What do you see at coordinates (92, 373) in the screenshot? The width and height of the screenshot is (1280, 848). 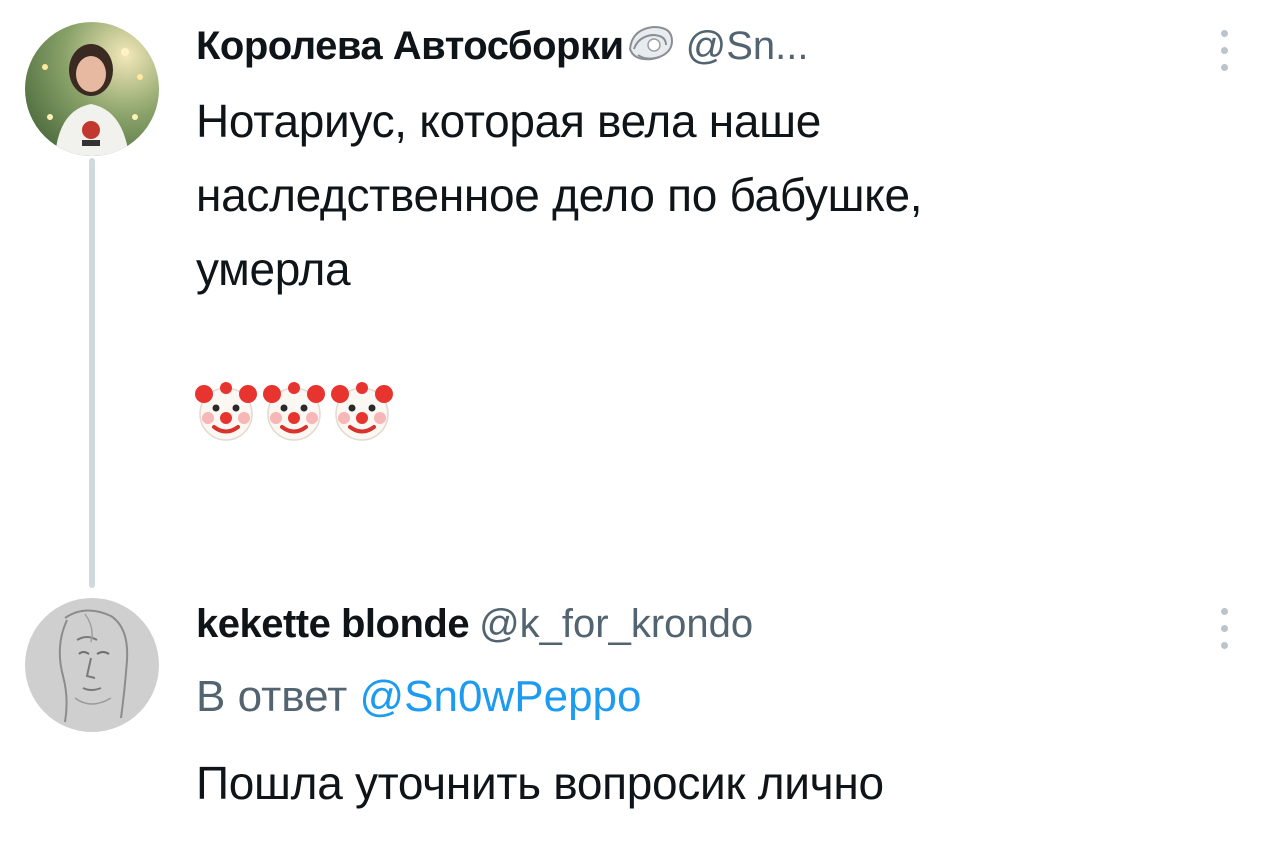 I see `thread-connector-line` at bounding box center [92, 373].